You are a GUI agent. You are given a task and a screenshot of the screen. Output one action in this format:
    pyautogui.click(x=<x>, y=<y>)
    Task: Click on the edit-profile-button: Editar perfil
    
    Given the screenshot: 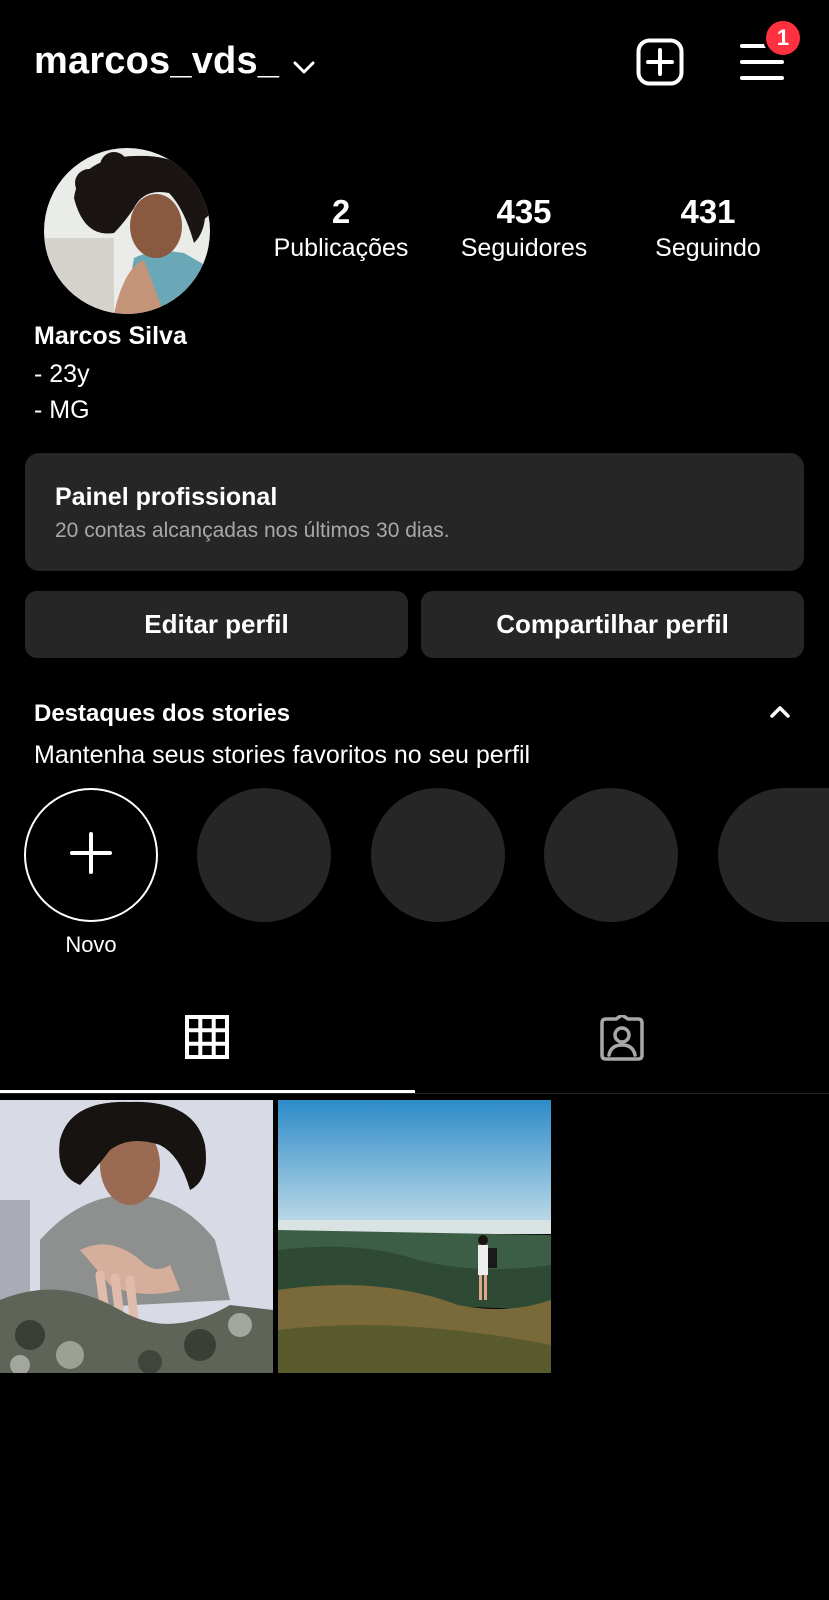 What is the action you would take?
    pyautogui.click(x=216, y=624)
    